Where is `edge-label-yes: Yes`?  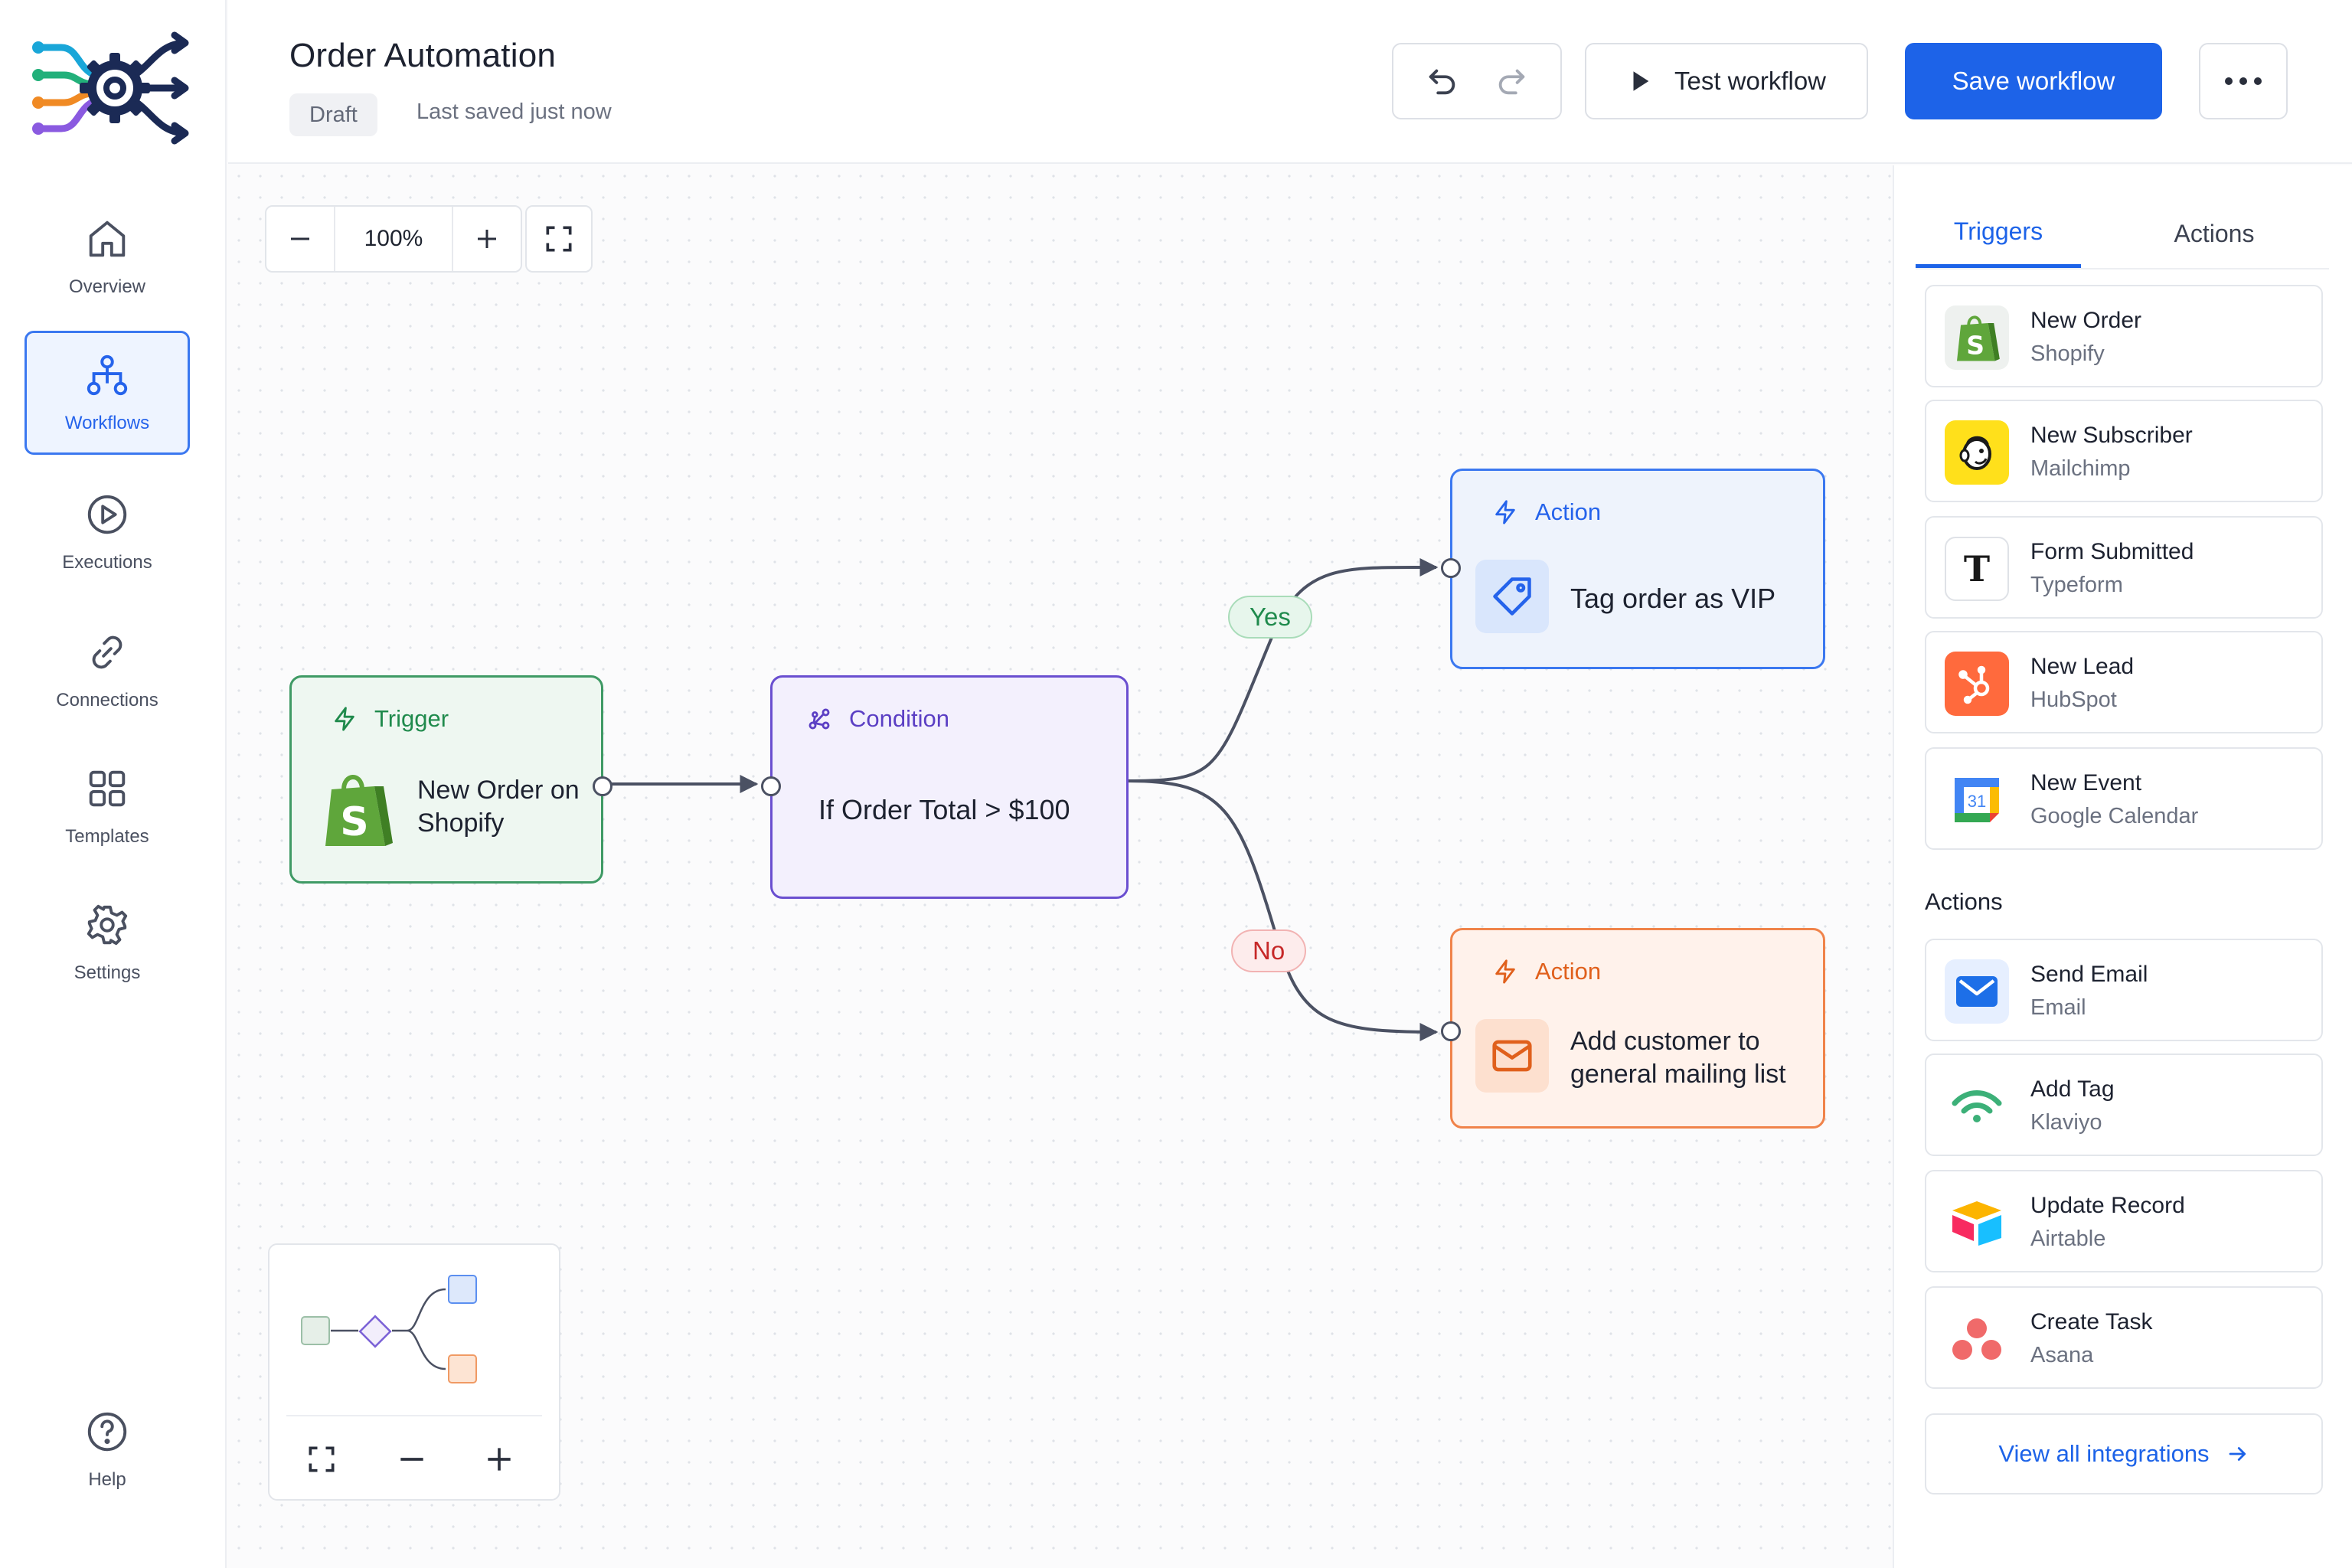
edge-label-yes: Yes is located at coordinates (1270, 617).